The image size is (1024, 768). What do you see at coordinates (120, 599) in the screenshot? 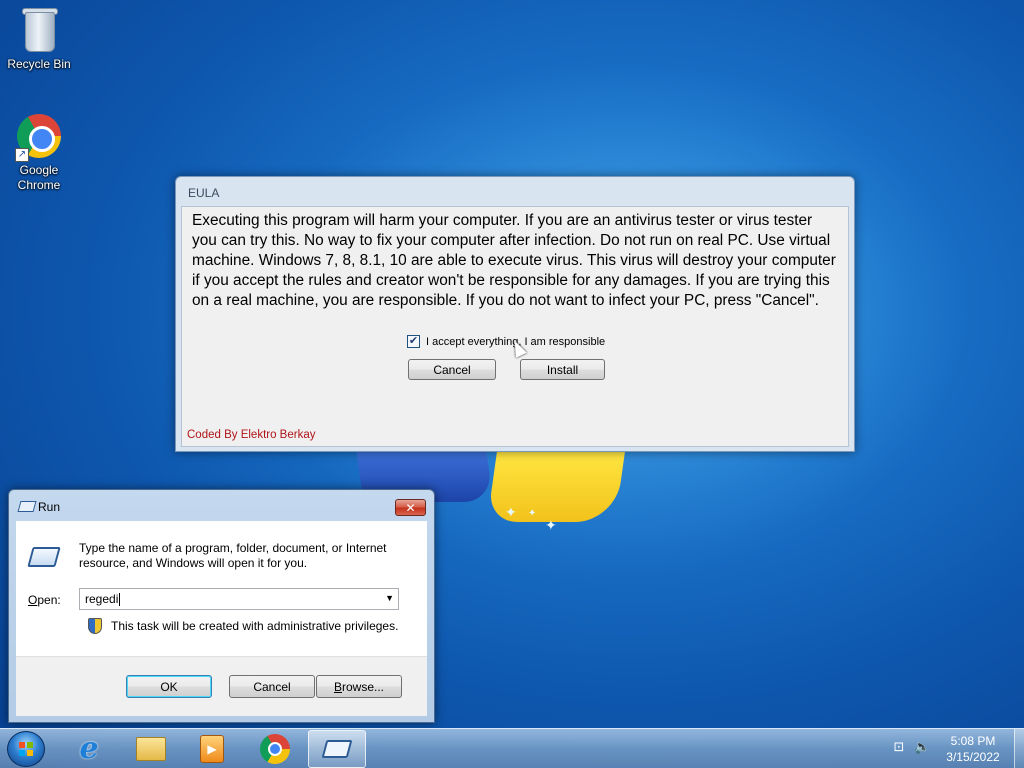
I see `text-caret` at bounding box center [120, 599].